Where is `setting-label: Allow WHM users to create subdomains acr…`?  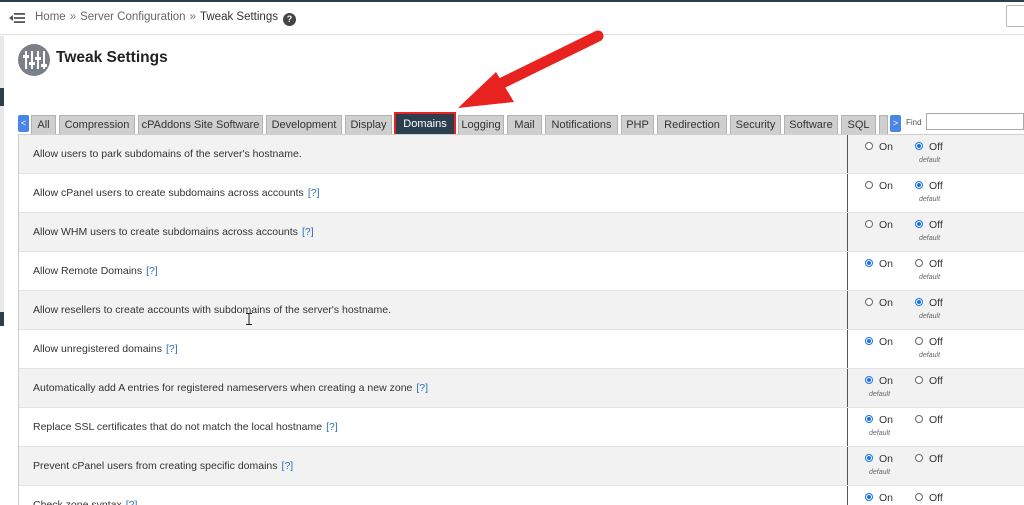
setting-label: Allow WHM users to create subdomains acr… is located at coordinates (173, 232).